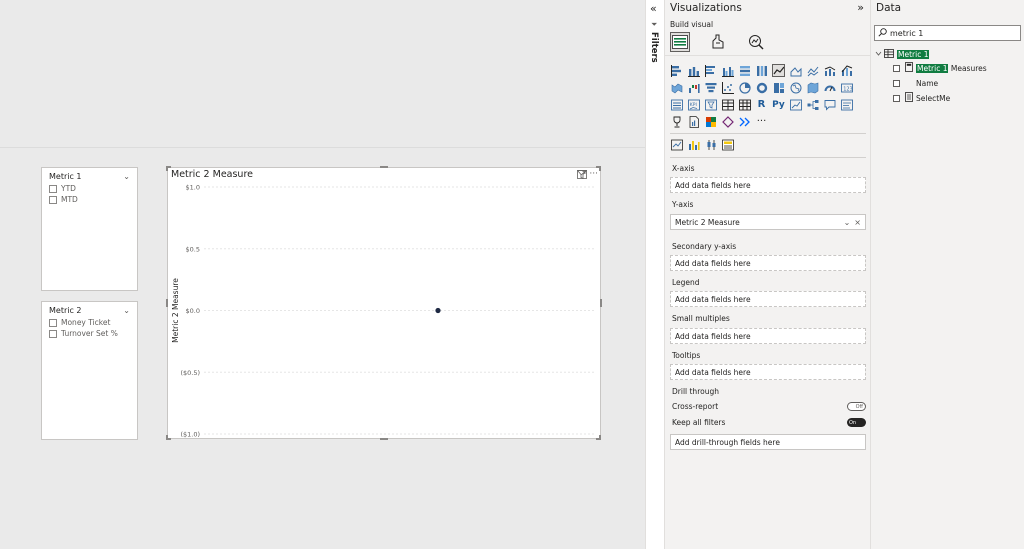 This screenshot has width=1024, height=549. What do you see at coordinates (727, 70) in the screenshot?
I see `clustered-column-chart-icon` at bounding box center [727, 70].